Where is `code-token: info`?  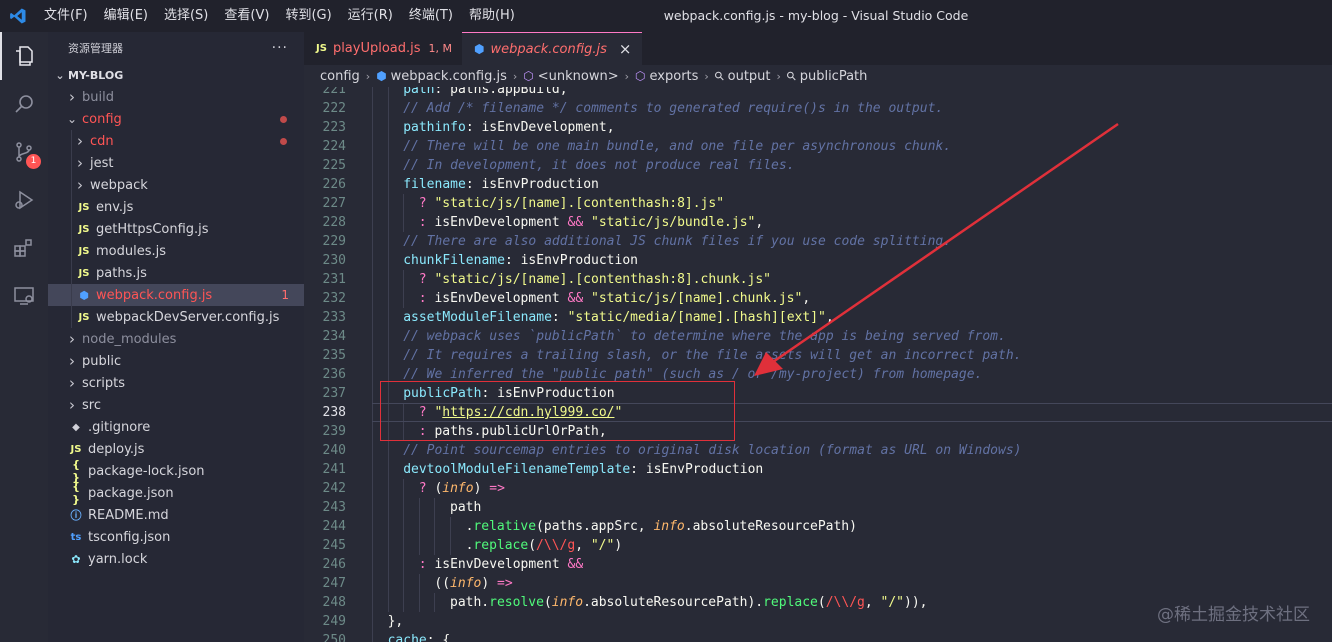
code-token: info is located at coordinates (567, 602).